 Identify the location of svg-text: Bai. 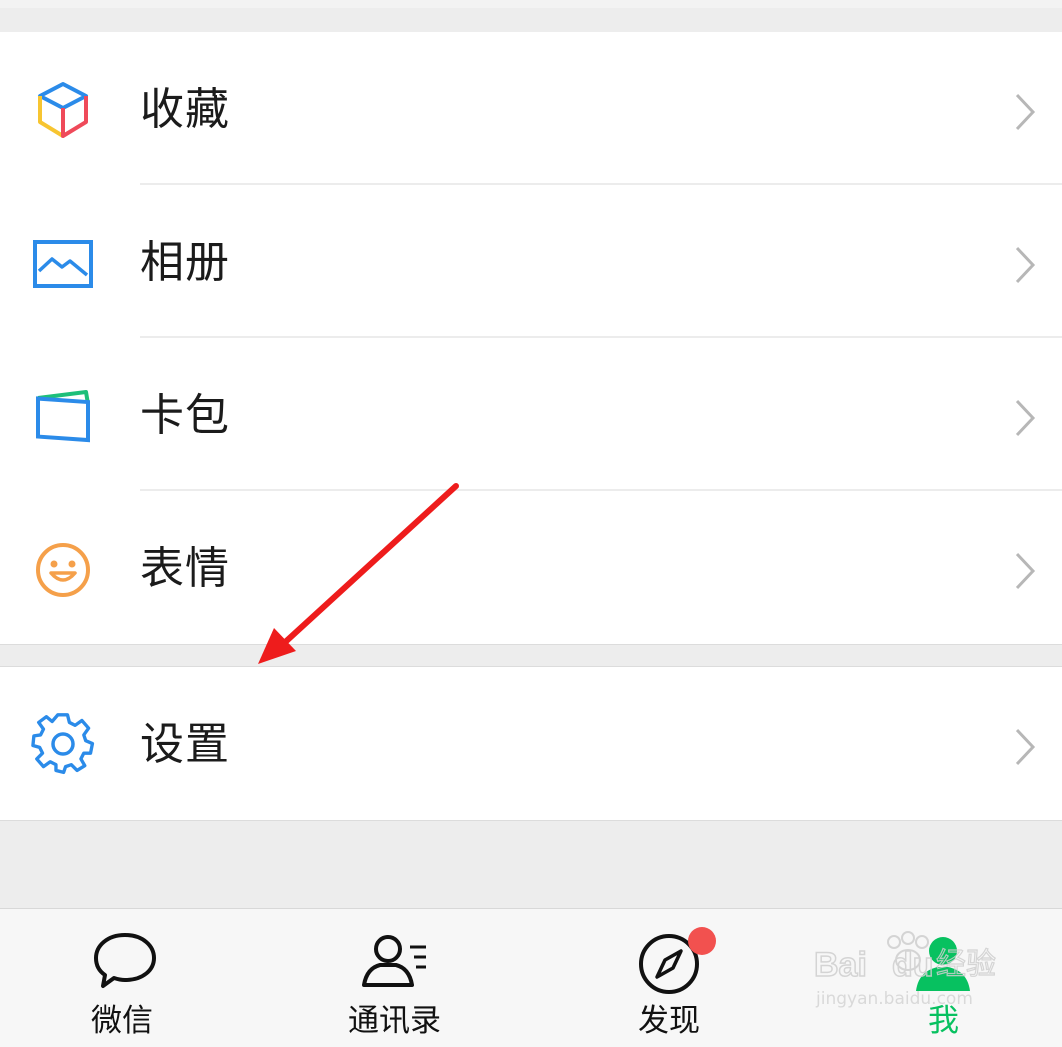
(840, 965).